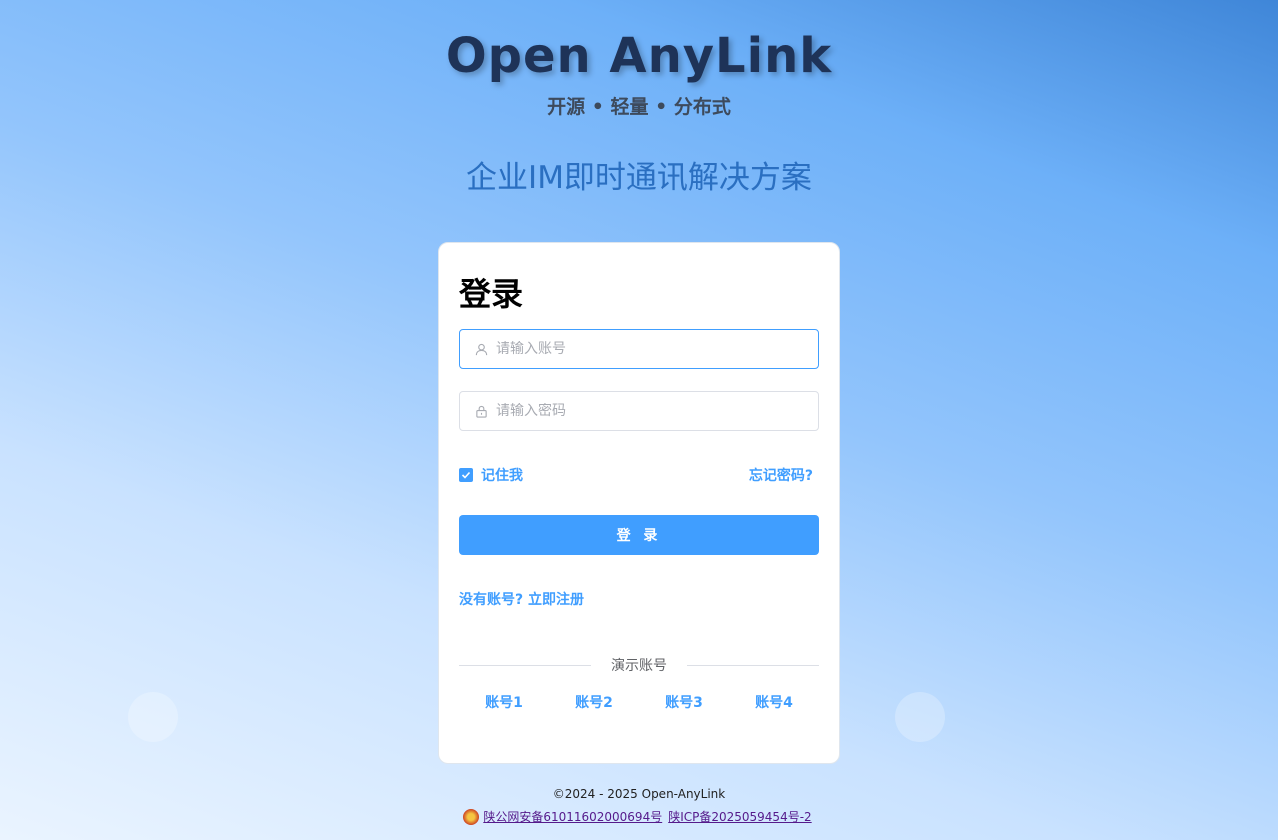 The image size is (1278, 840). What do you see at coordinates (651, 411) in the screenshot?
I see `password-input` at bounding box center [651, 411].